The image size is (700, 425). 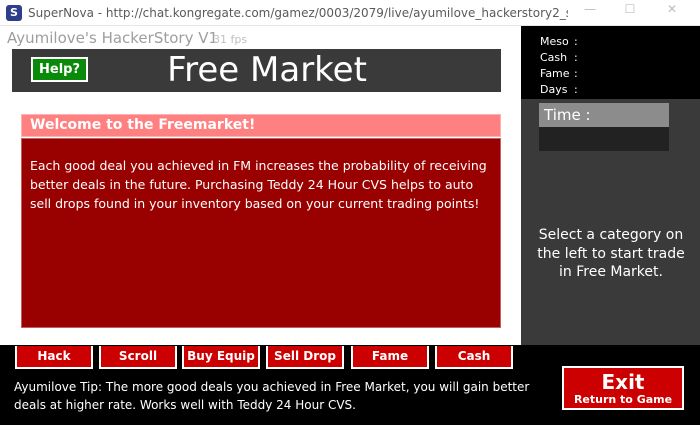 What do you see at coordinates (604, 115) in the screenshot?
I see `time-label: Time :` at bounding box center [604, 115].